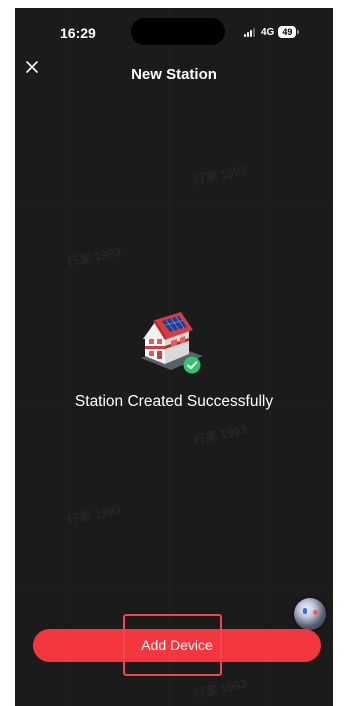 This screenshot has width=347, height=706. What do you see at coordinates (78, 33) in the screenshot?
I see `status-time: 16:29` at bounding box center [78, 33].